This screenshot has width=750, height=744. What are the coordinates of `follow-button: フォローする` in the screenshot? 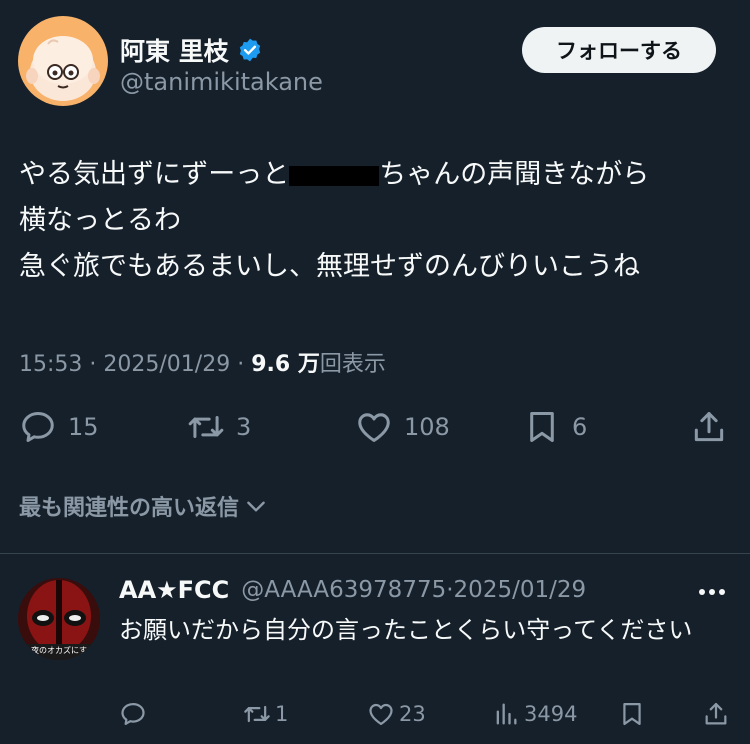 It's located at (619, 50).